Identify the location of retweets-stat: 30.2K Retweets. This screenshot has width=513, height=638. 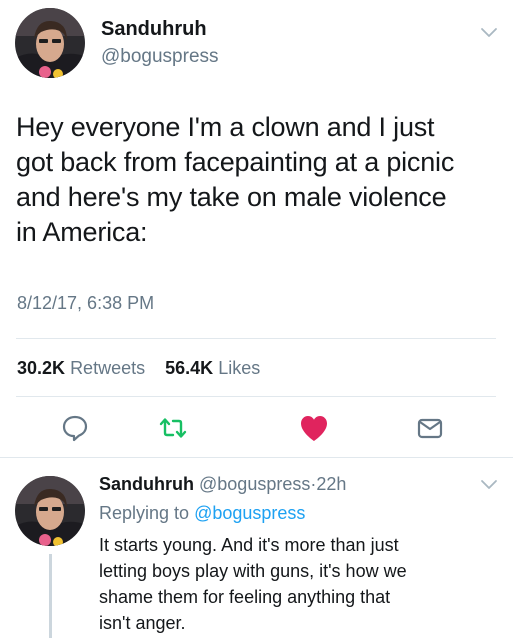
(83, 368).